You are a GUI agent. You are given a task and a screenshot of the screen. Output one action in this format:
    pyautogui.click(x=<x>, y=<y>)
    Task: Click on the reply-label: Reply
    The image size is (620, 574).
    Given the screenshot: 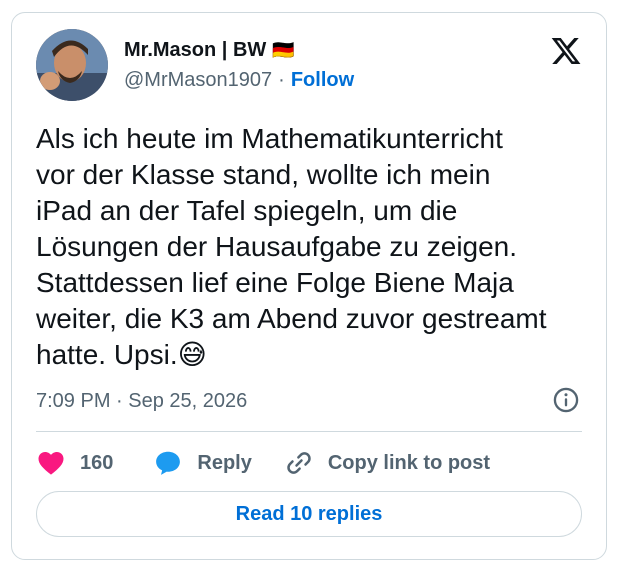 What is the action you would take?
    pyautogui.click(x=224, y=462)
    